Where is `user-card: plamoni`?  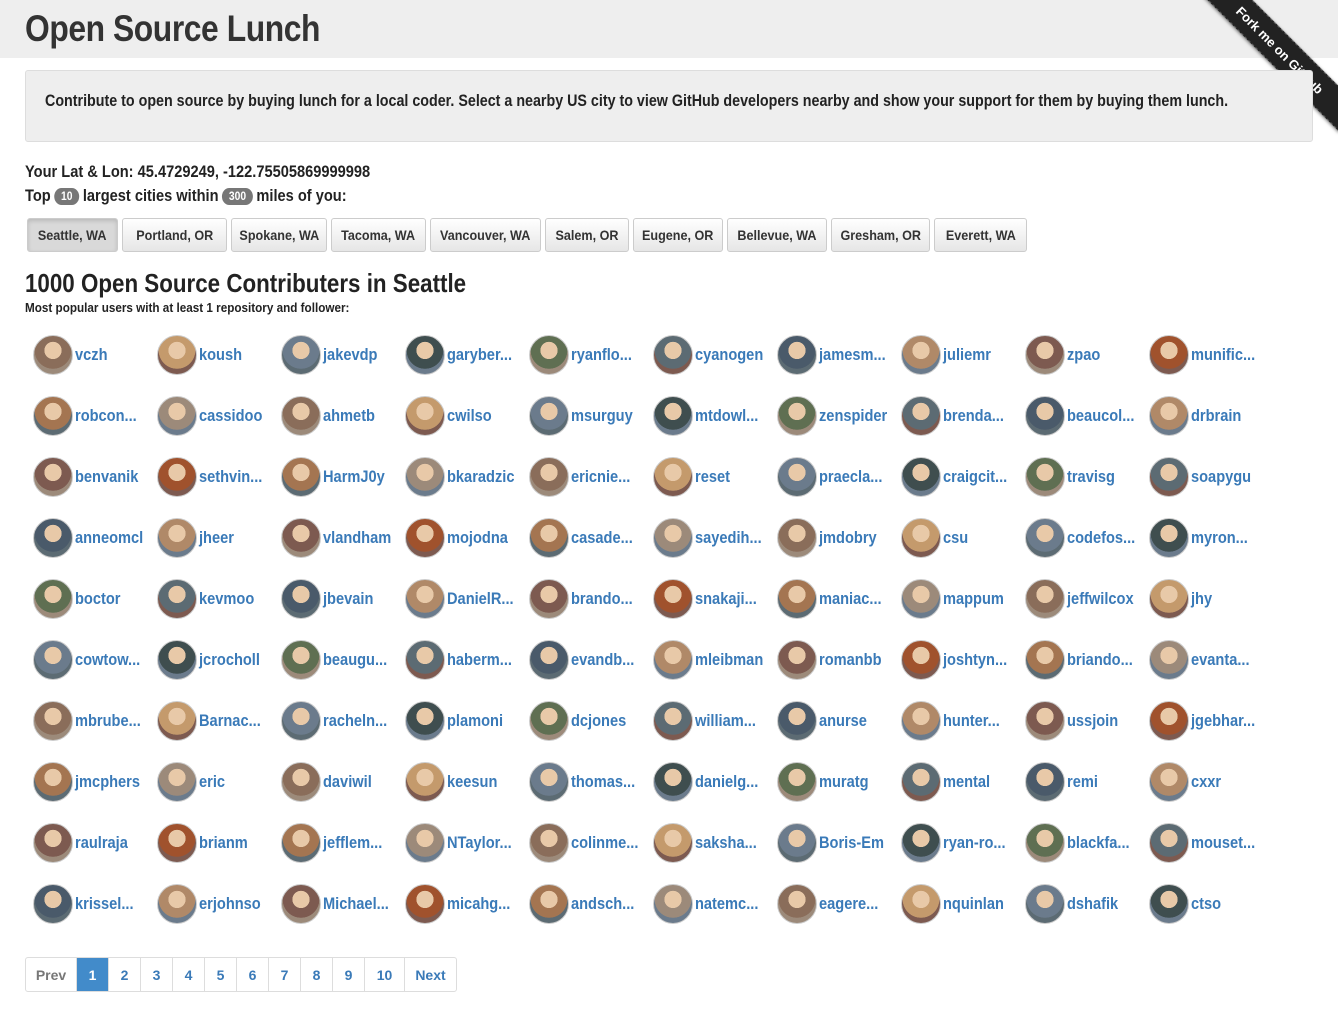
user-card: plamoni is located at coordinates (467, 721).